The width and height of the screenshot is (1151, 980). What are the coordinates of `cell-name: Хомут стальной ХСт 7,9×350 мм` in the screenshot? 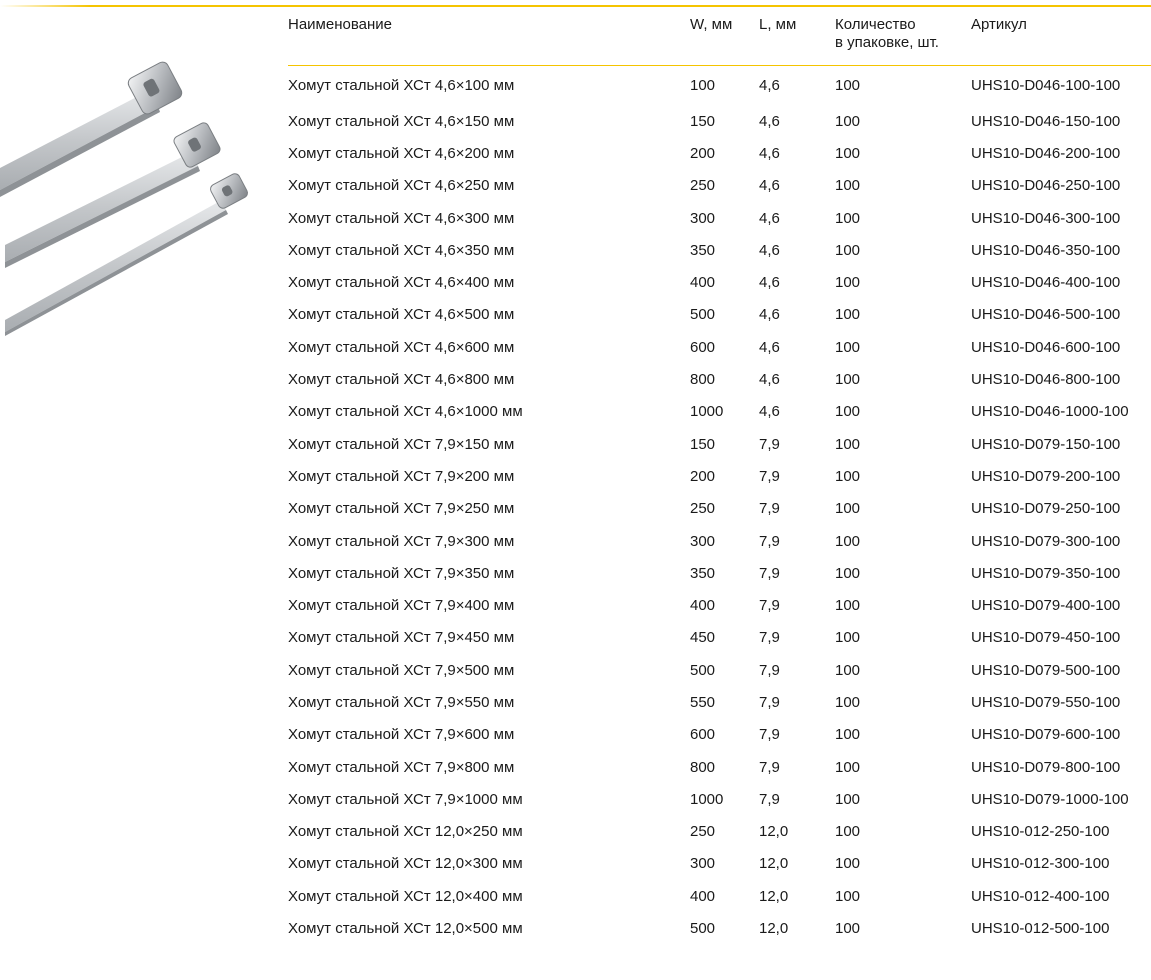 It's located at (401, 573).